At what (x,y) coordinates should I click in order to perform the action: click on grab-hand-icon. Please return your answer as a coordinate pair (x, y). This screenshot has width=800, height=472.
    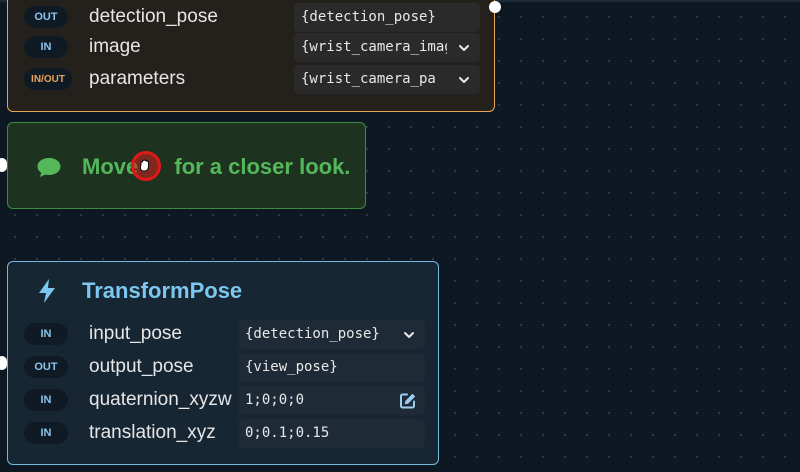
    Looking at the image, I should click on (144, 165).